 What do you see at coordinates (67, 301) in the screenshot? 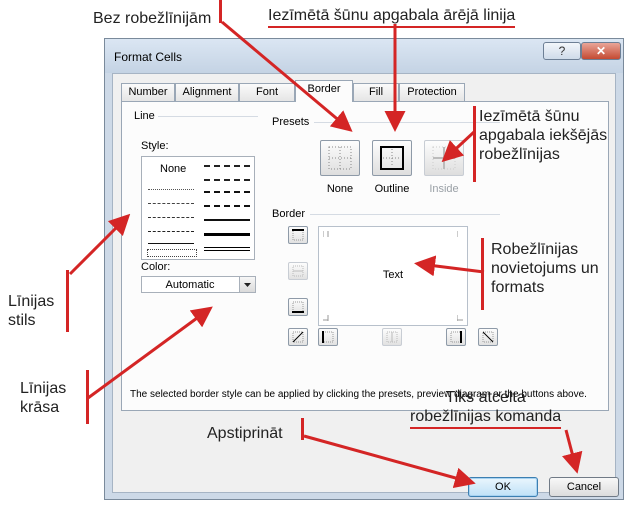
I see `bar-line-style` at bounding box center [67, 301].